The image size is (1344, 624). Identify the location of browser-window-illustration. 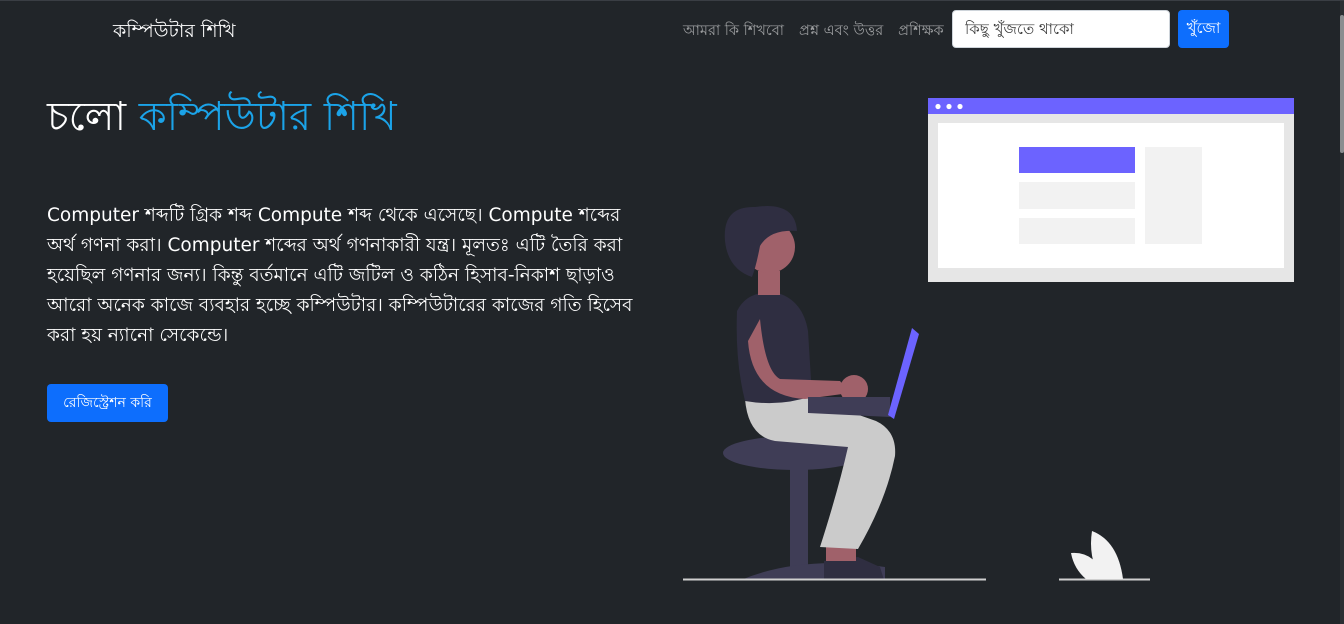
(1111, 190).